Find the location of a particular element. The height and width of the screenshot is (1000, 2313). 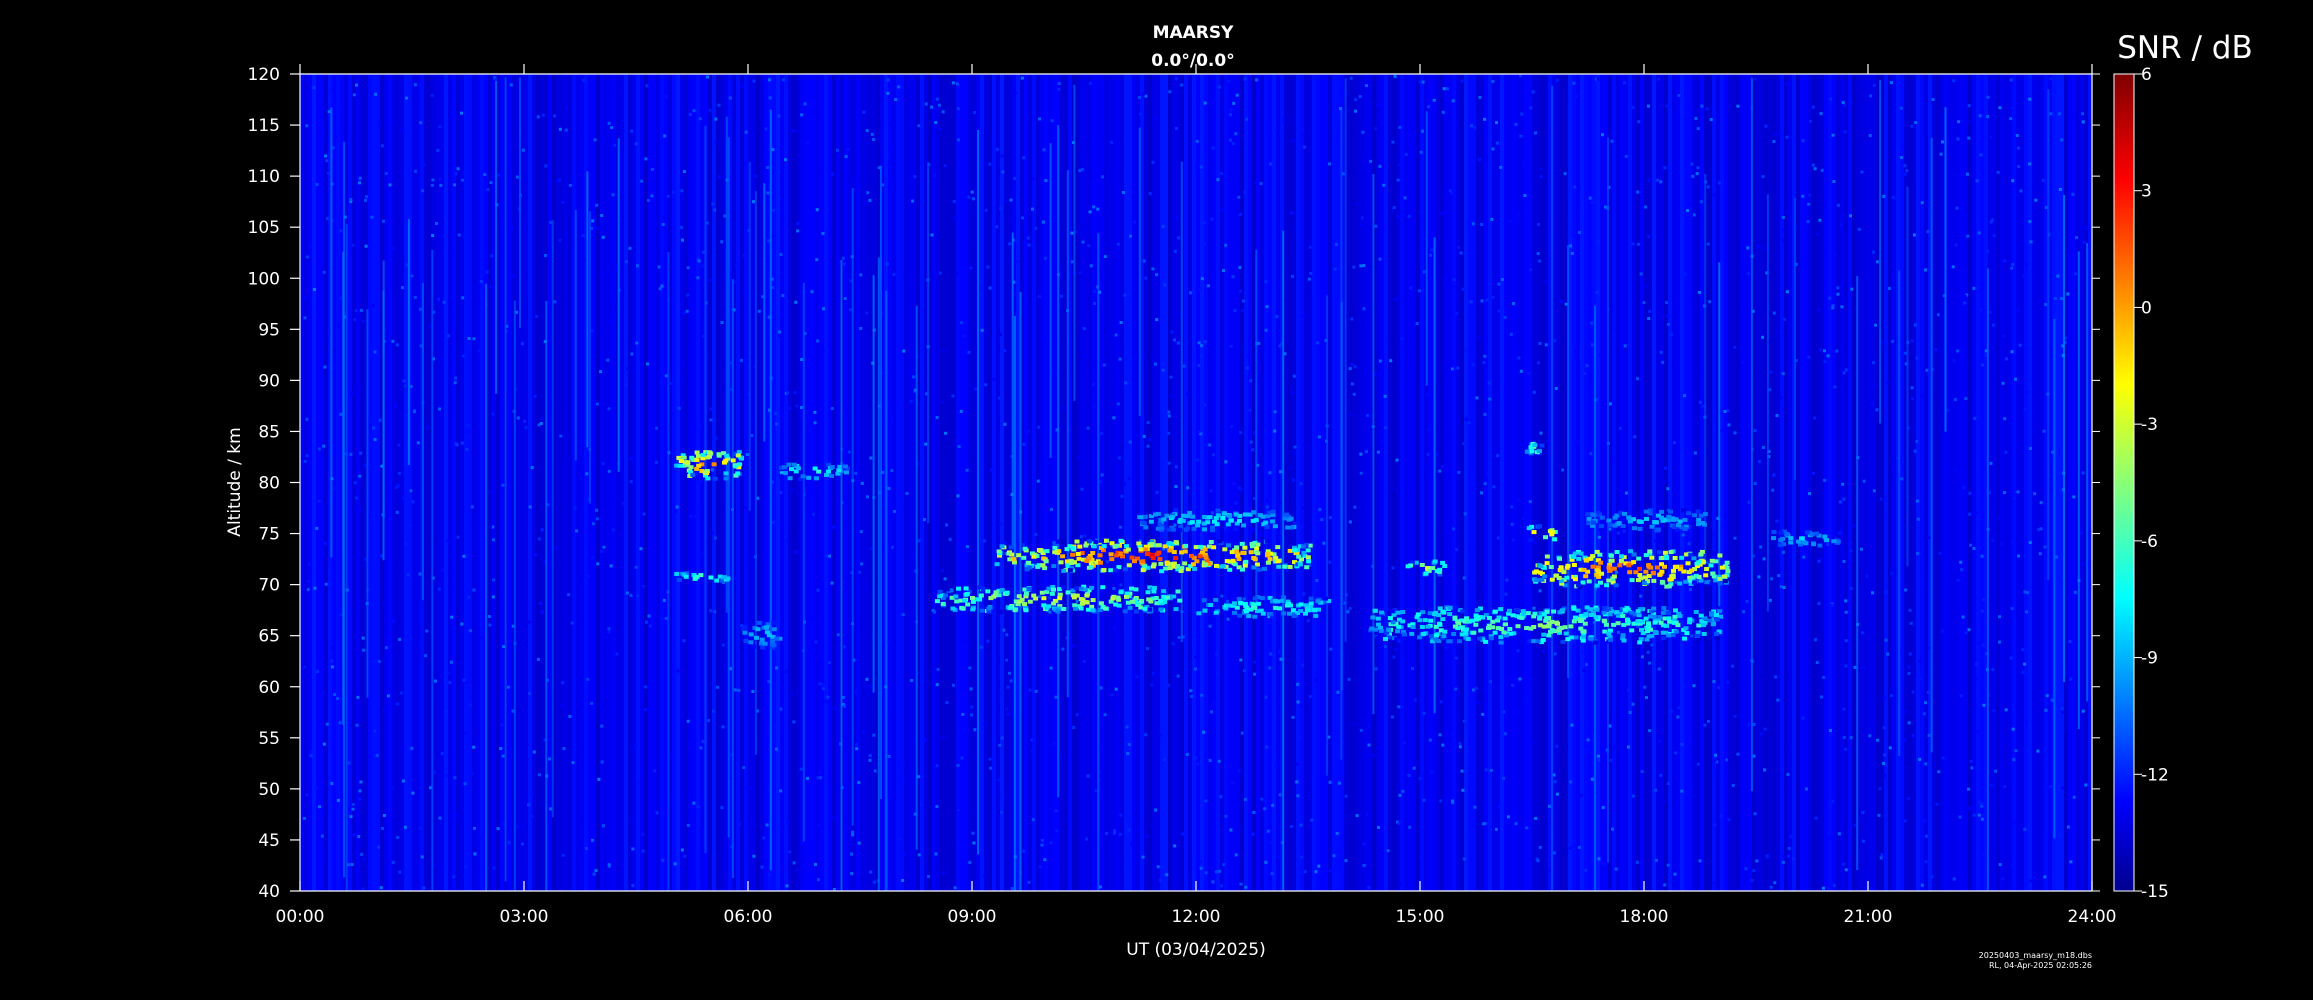

noise-streak is located at coordinates (331, 332).